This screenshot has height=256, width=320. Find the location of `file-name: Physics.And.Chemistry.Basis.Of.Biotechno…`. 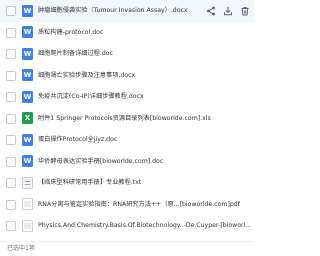

file-name: Physics.And.Chemistry.Basis.Of.Biotechno… is located at coordinates (145, 226).